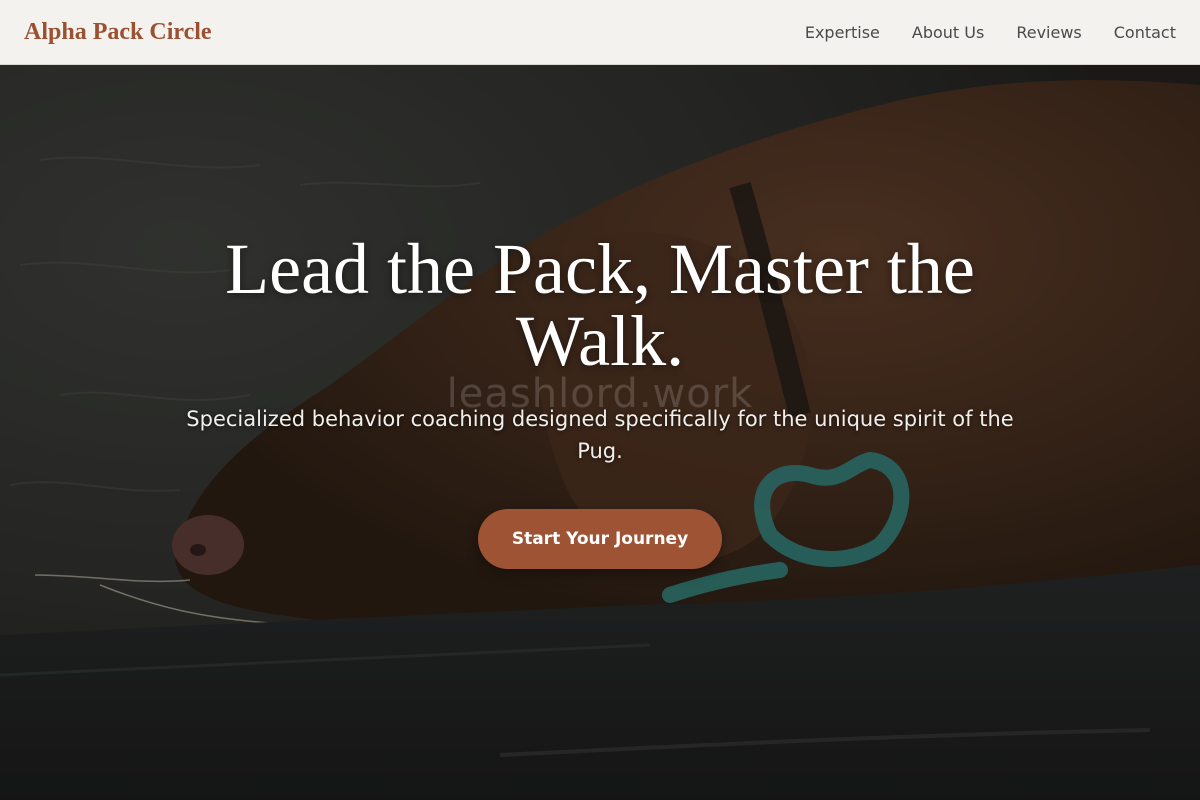 This screenshot has height=800, width=1200. Describe the element at coordinates (1145, 32) in the screenshot. I see `nav-link-contact: Contact` at that location.